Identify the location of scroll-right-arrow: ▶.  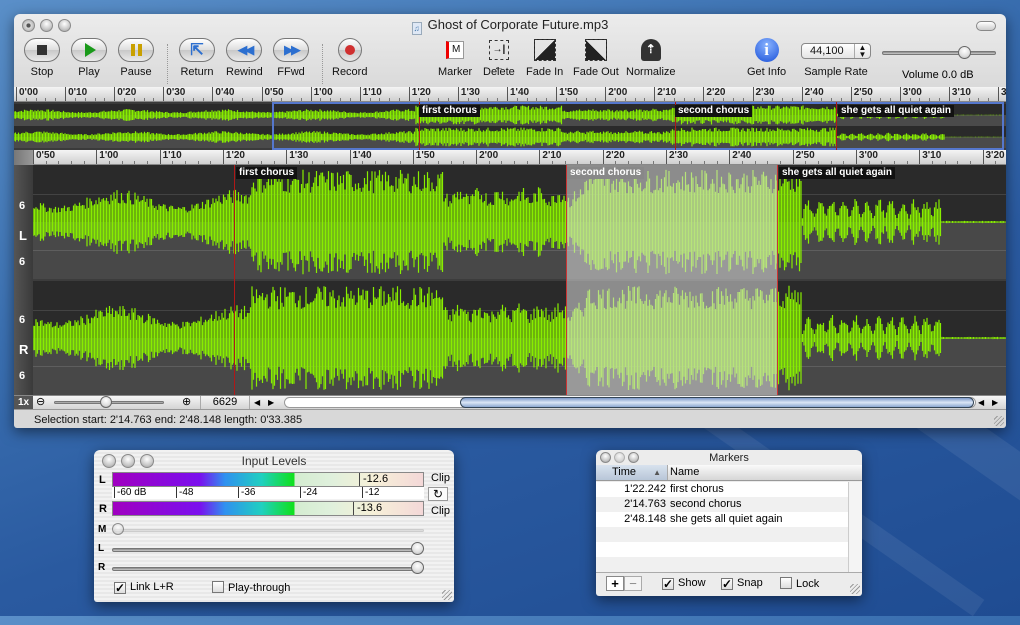
(271, 402).